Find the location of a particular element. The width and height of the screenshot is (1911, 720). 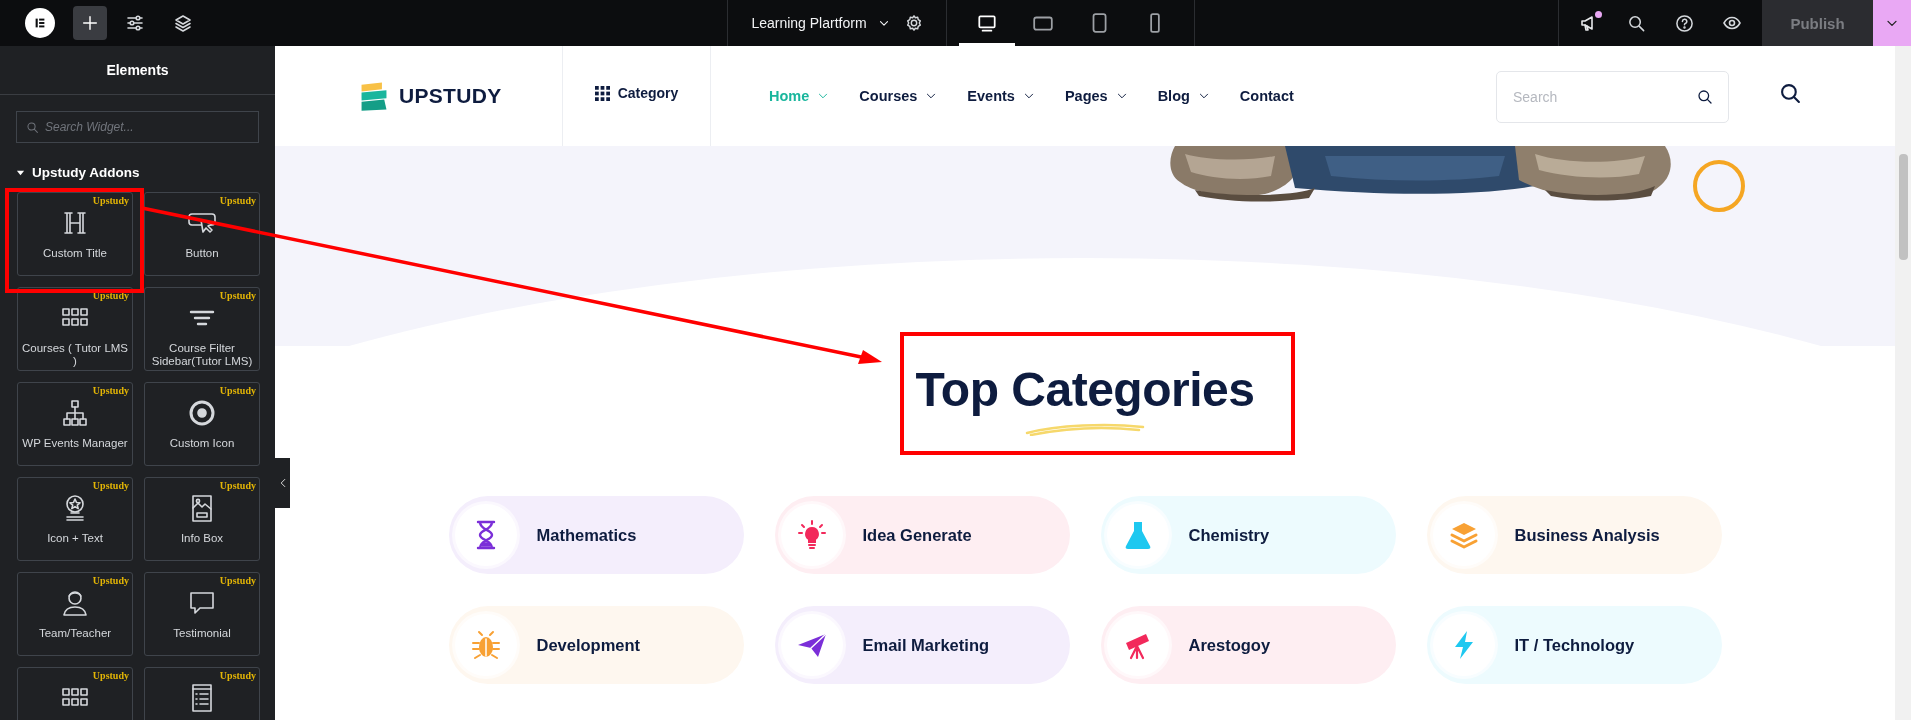

widget-label: Team/Teacher is located at coordinates (75, 634).